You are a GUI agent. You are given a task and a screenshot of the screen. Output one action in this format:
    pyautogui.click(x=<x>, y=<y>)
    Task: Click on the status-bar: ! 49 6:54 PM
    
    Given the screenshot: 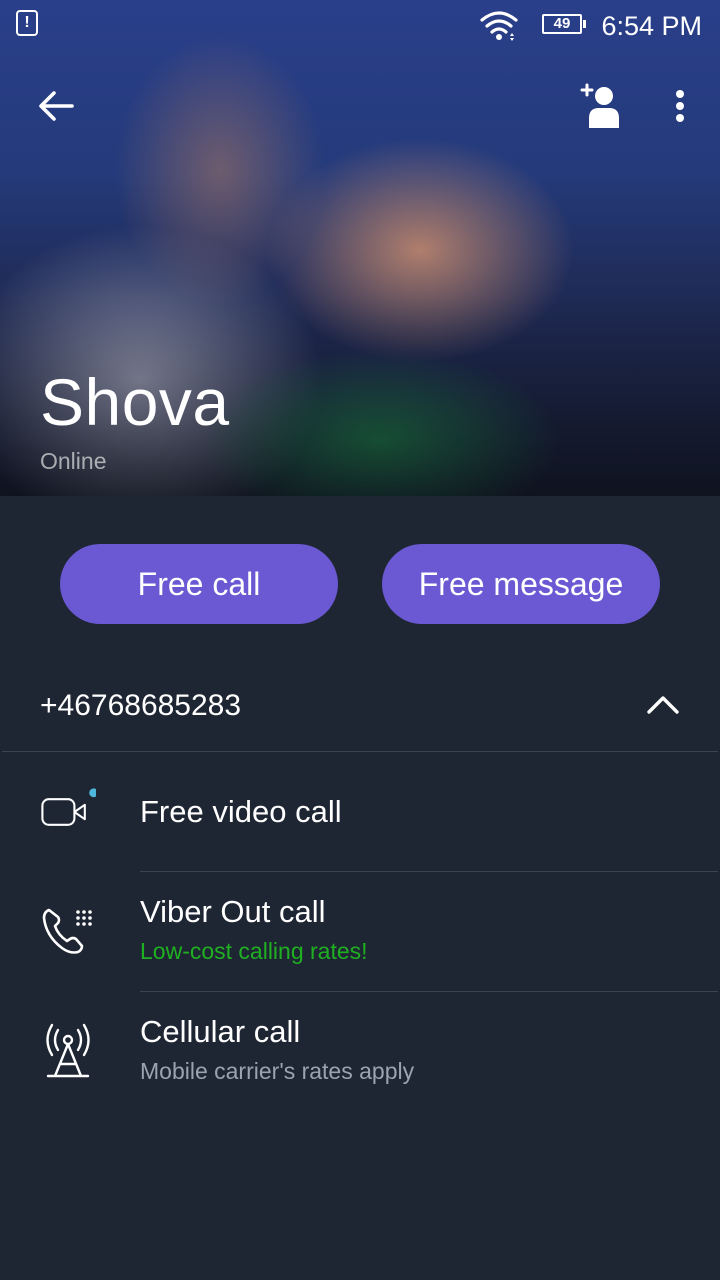 What is the action you would take?
    pyautogui.click(x=360, y=26)
    